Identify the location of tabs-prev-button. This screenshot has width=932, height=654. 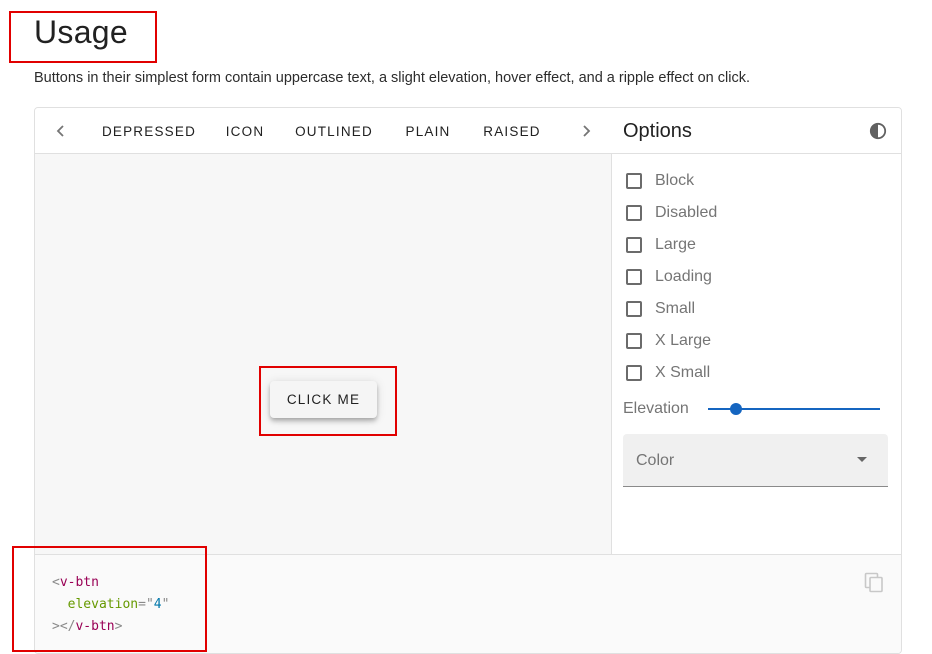
(61, 131).